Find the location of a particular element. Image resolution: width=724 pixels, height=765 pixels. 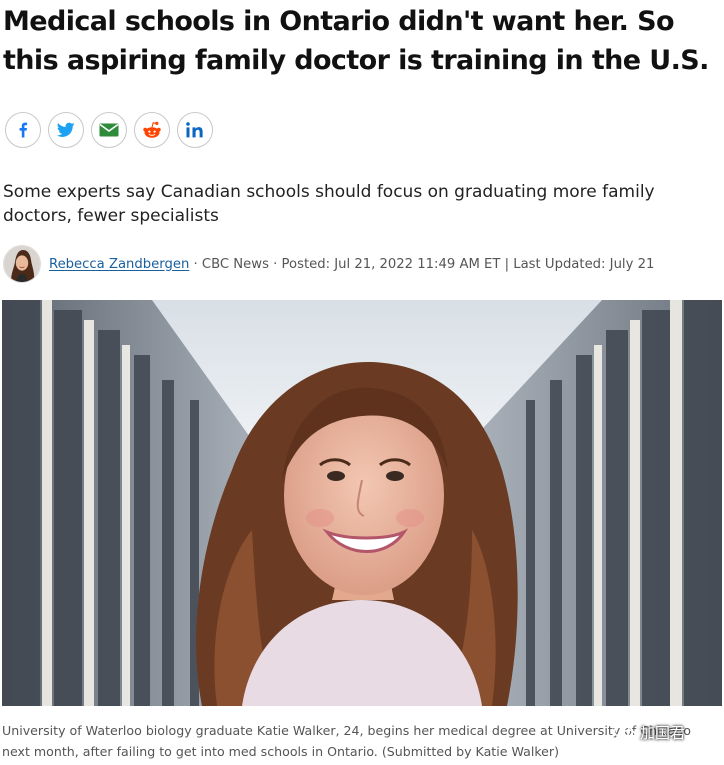

facebook-icon is located at coordinates (23, 130).